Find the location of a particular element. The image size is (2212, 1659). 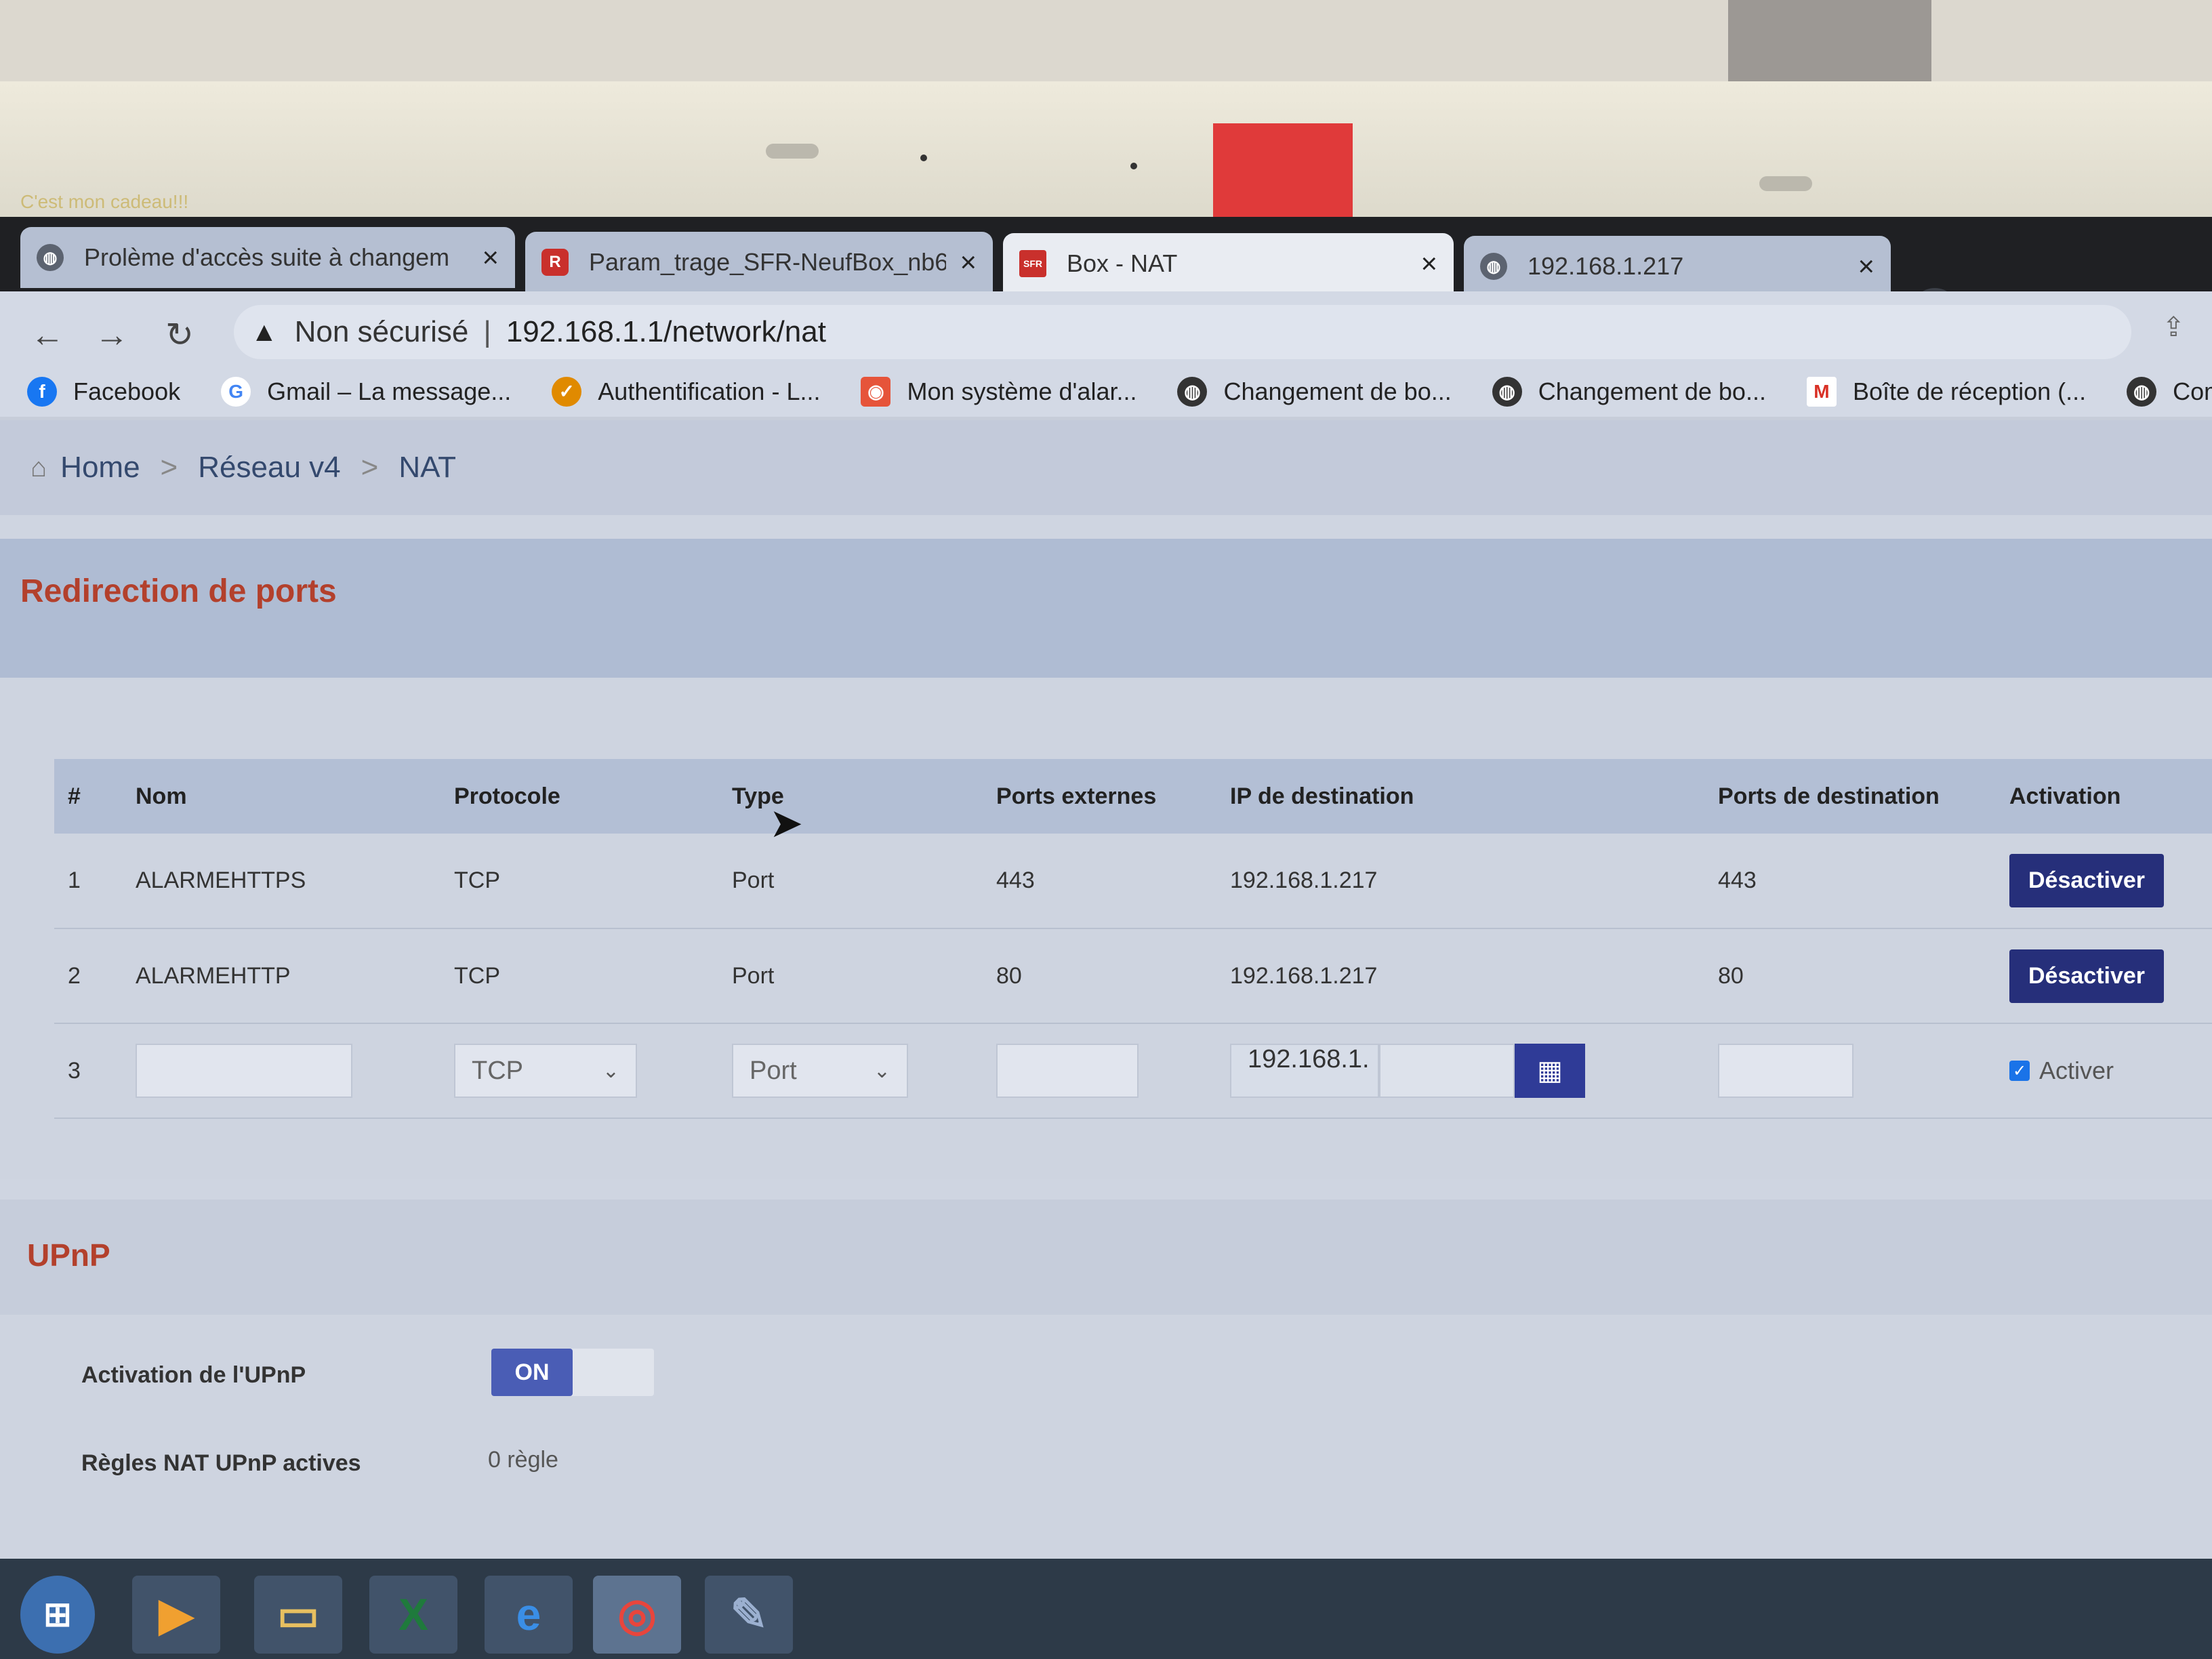

type-select-value: Port is located at coordinates (773, 1070).